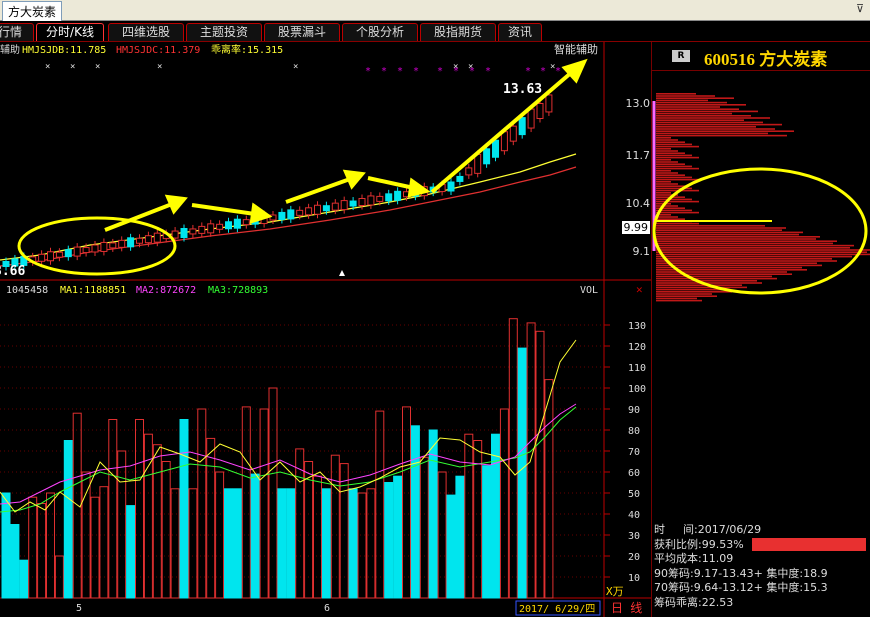 The width and height of the screenshot is (870, 617). What do you see at coordinates (797, 587) in the screenshot?
I see `chip70-concentration: 集中度:15.3` at bounding box center [797, 587].